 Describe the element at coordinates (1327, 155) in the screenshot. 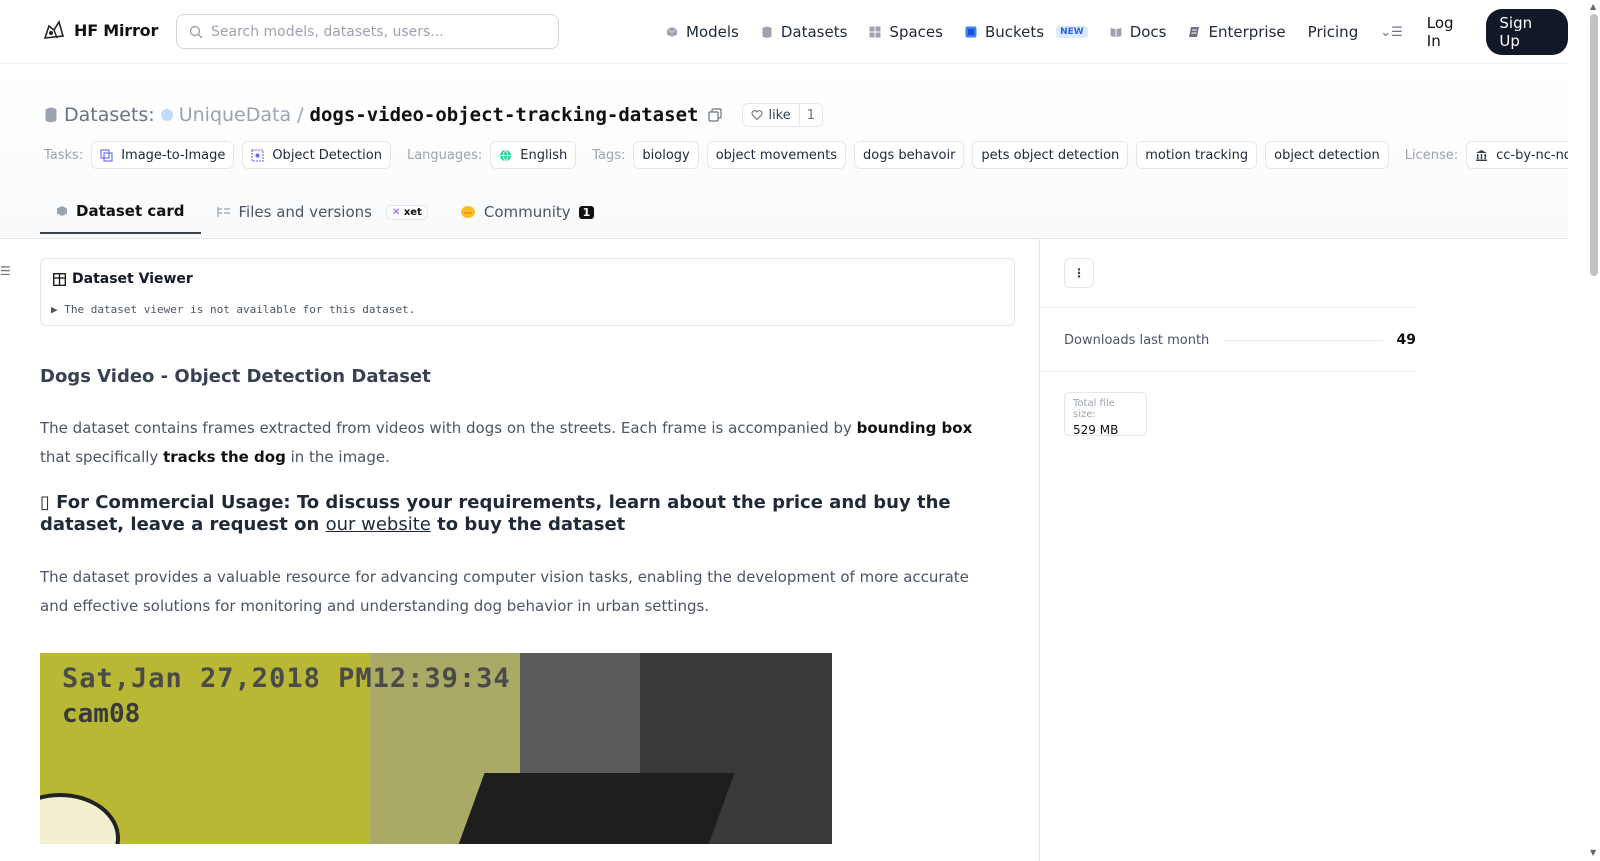

I see `tag-object-detection: object detection` at that location.